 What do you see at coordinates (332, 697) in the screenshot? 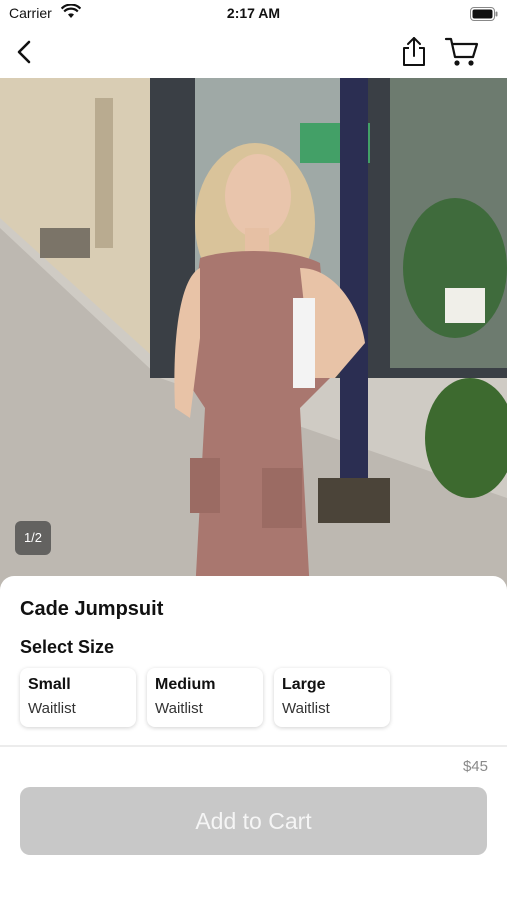
I see `size-option-large: Large Waitlist` at bounding box center [332, 697].